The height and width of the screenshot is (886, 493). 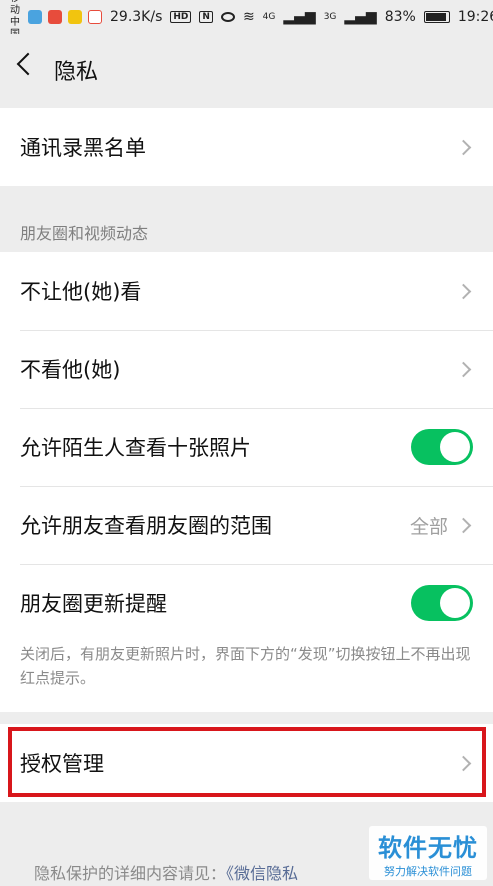 I want to click on row-label: 授权管理, so click(x=62, y=764).